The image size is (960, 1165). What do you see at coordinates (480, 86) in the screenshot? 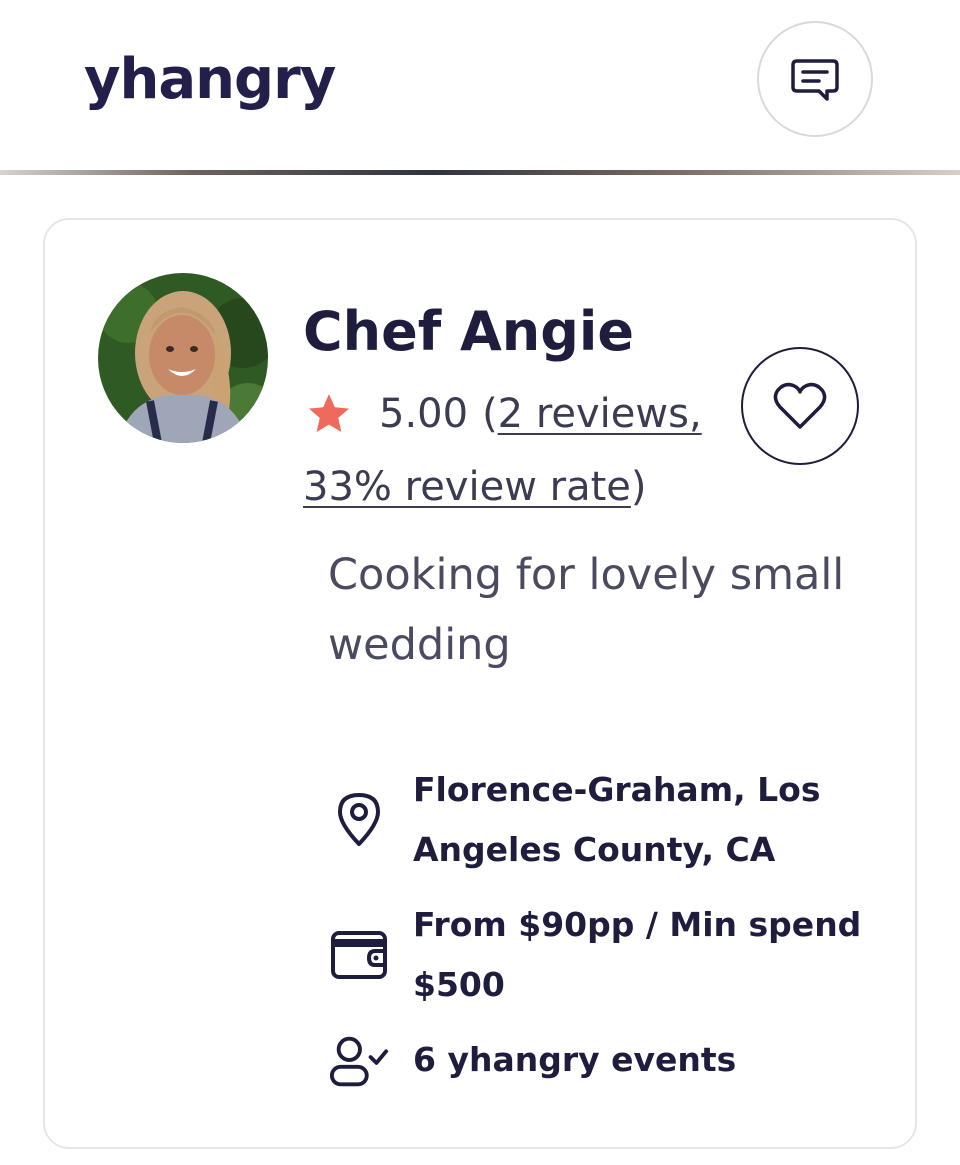
I see `top-header: yhangry` at bounding box center [480, 86].